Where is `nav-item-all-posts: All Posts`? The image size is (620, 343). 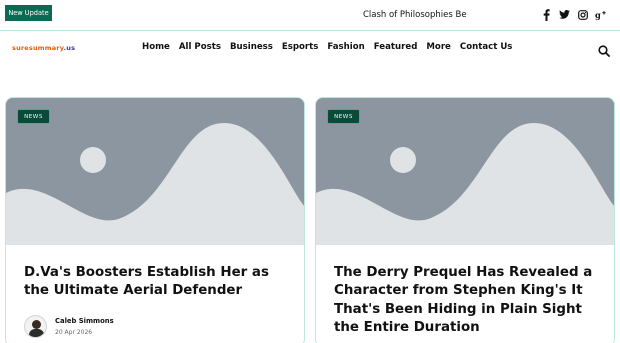 nav-item-all-posts: All Posts is located at coordinates (200, 47).